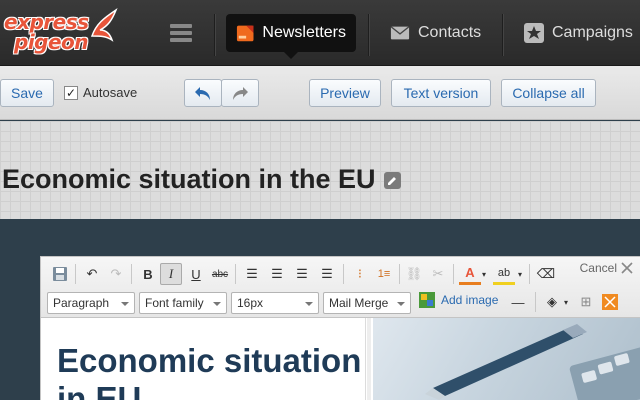 Image resolution: width=640 pixels, height=400 pixels. What do you see at coordinates (441, 93) in the screenshot?
I see `text-version-button: Text version` at bounding box center [441, 93].